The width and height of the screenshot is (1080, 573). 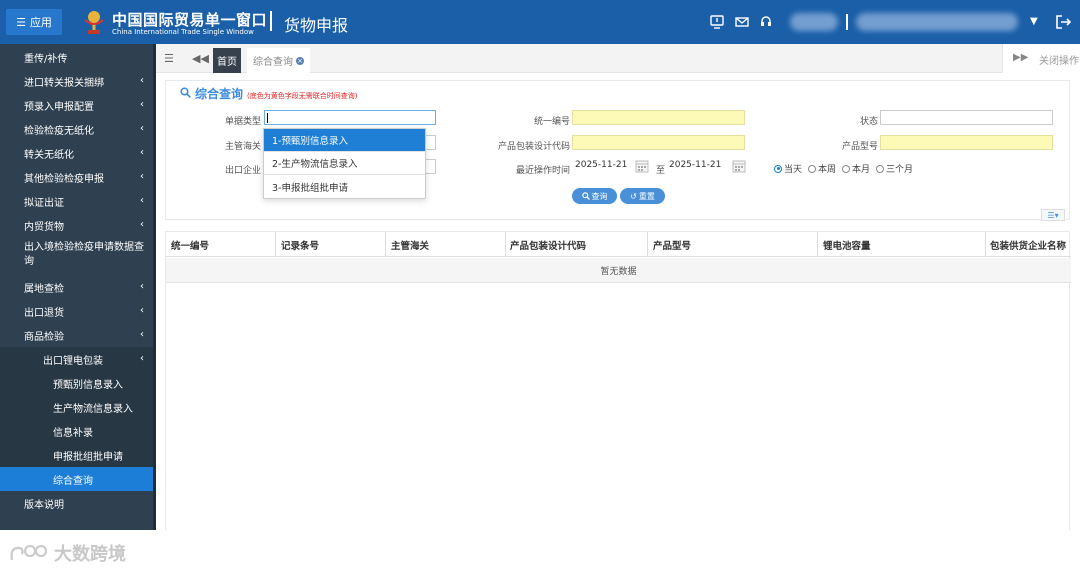 What do you see at coordinates (94, 22) in the screenshot?
I see `customs-emblem-icon` at bounding box center [94, 22].